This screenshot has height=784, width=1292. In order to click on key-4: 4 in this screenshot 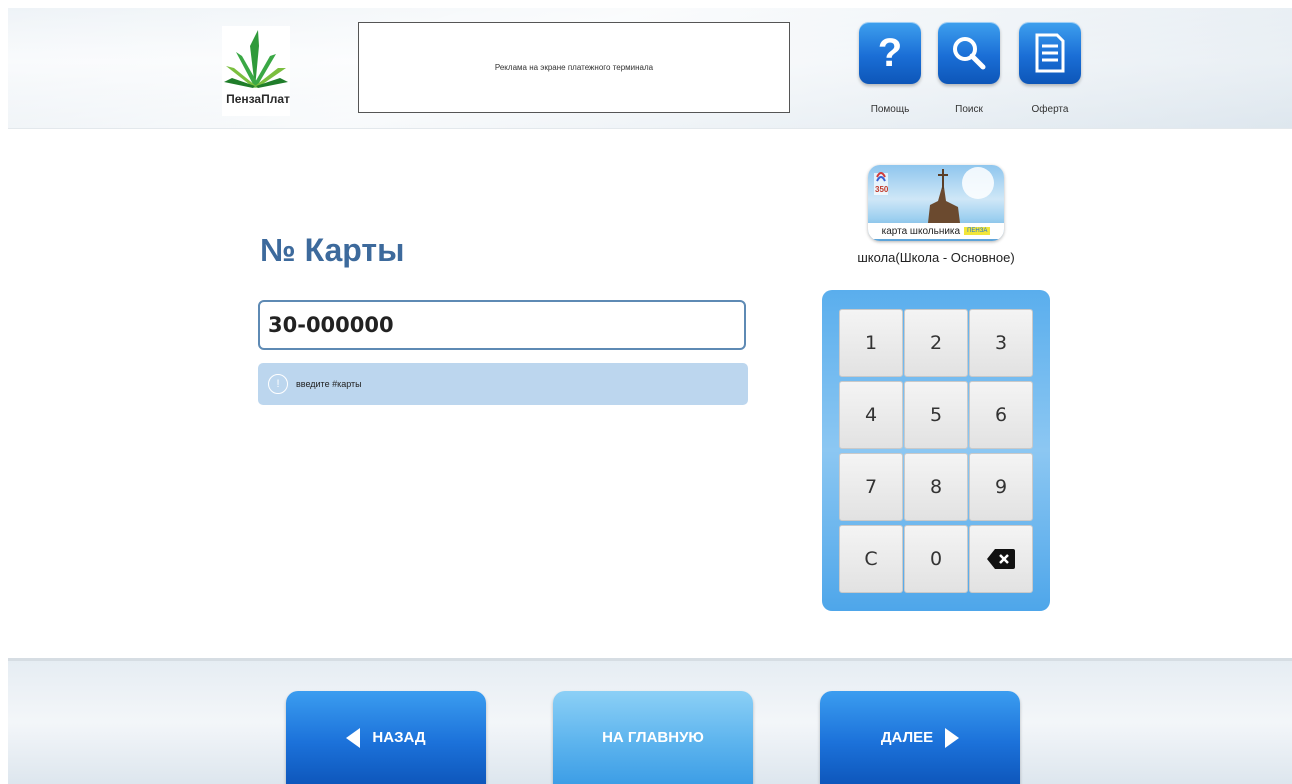, I will do `click(871, 415)`.